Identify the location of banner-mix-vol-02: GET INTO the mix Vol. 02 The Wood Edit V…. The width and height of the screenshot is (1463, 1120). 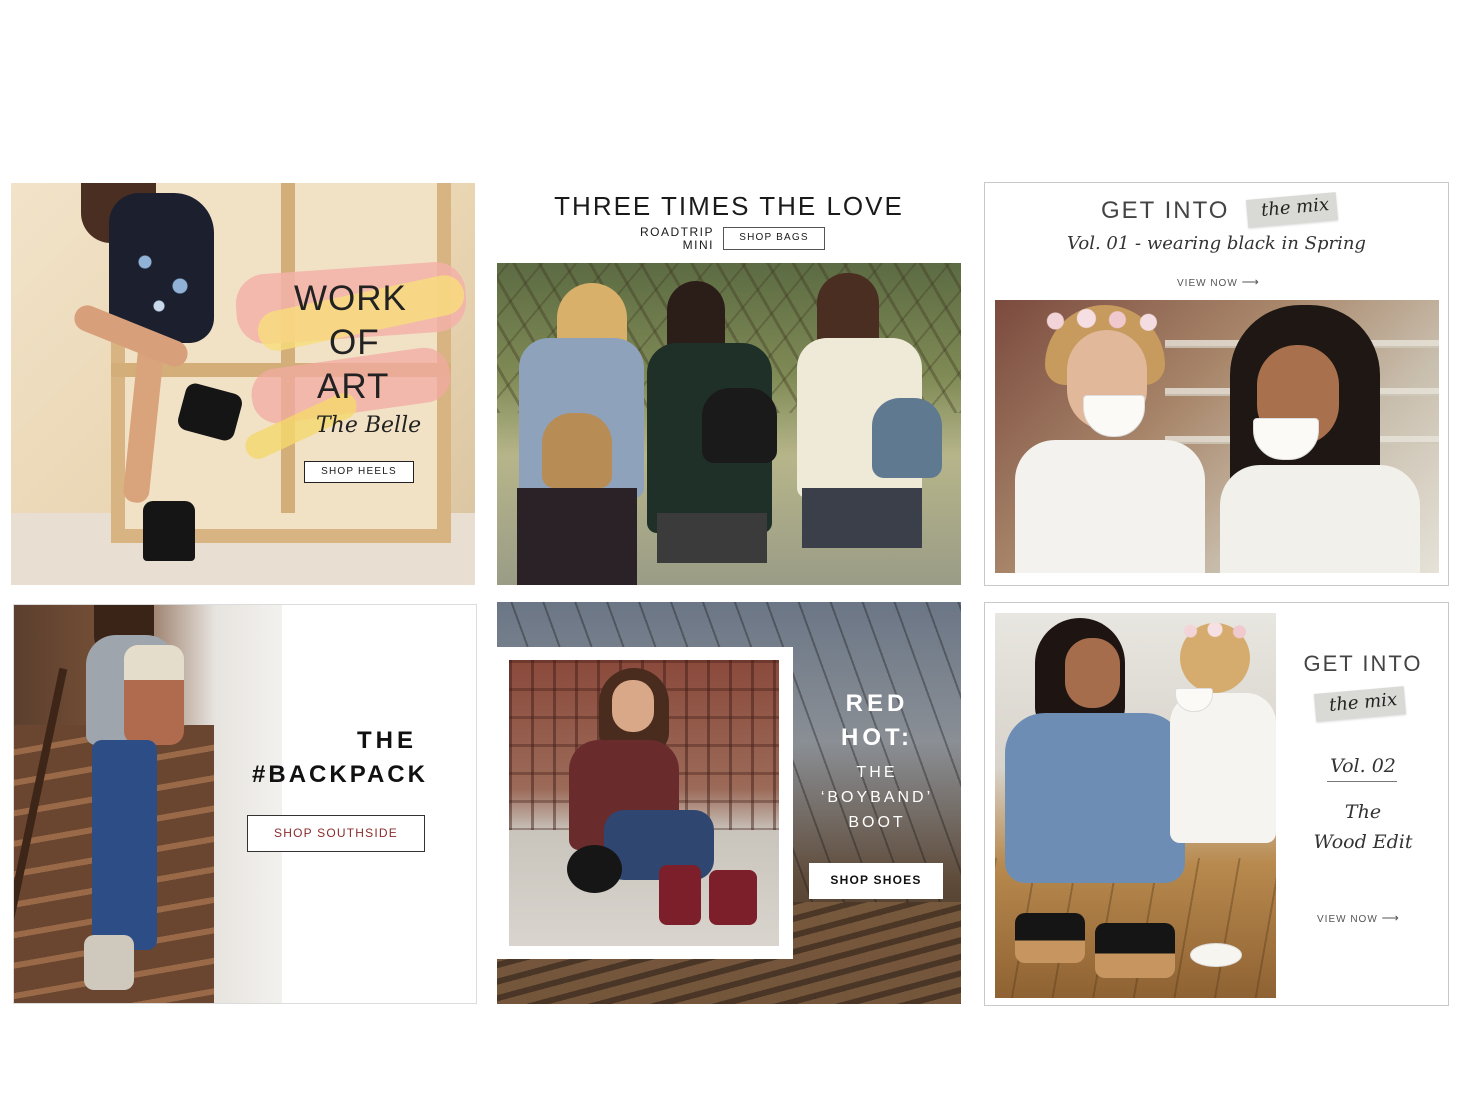
(1216, 804).